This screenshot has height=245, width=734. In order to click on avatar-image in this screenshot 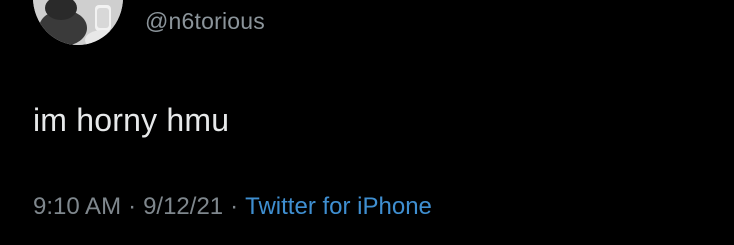, I will do `click(78, 22)`.